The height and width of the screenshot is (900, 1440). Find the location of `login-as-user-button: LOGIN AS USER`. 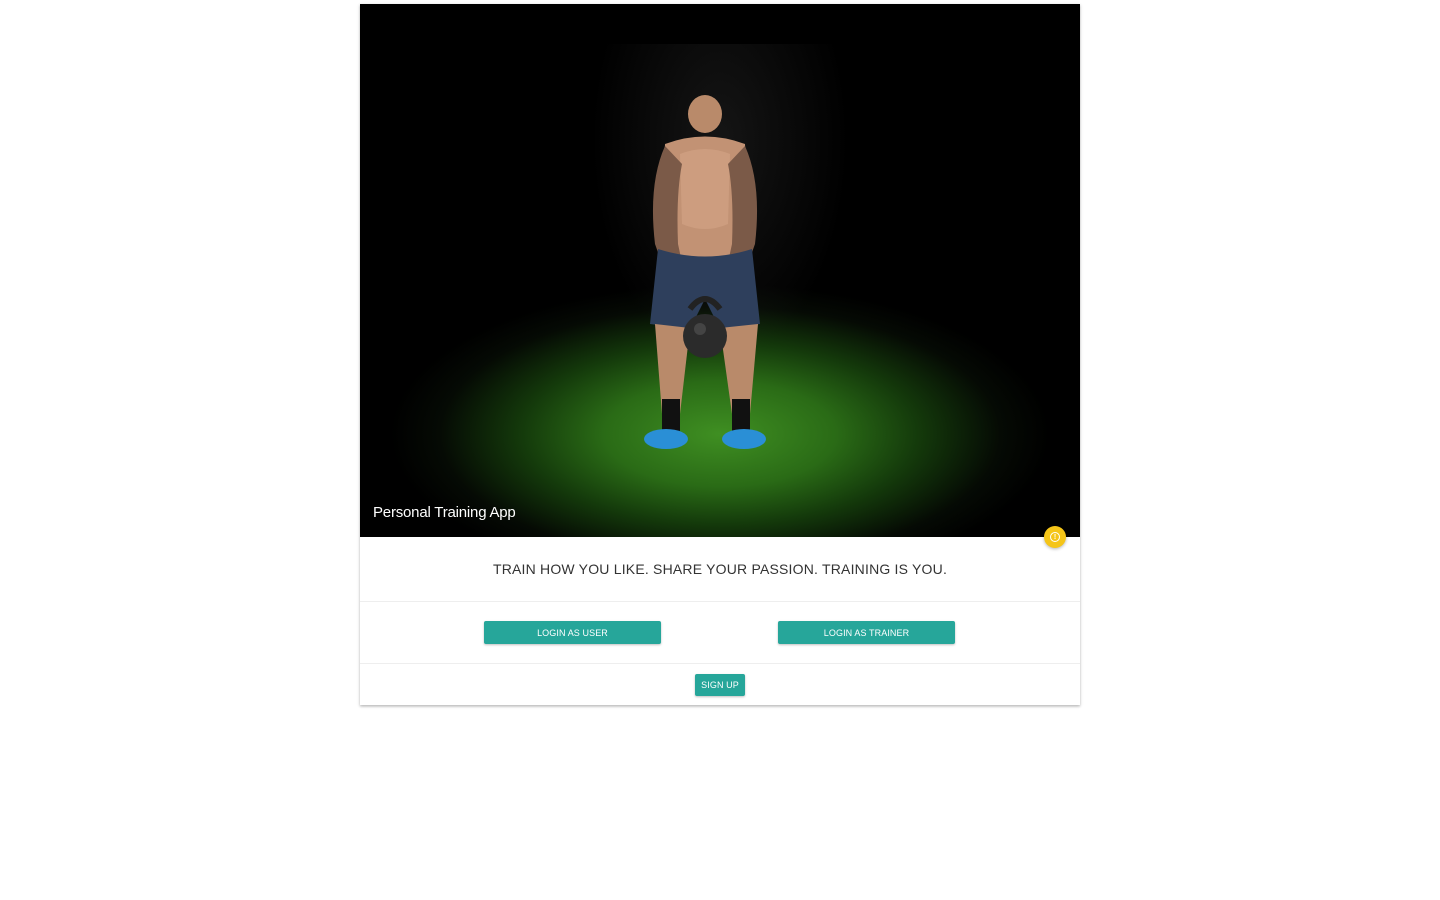

login-as-user-button: LOGIN AS USER is located at coordinates (572, 632).